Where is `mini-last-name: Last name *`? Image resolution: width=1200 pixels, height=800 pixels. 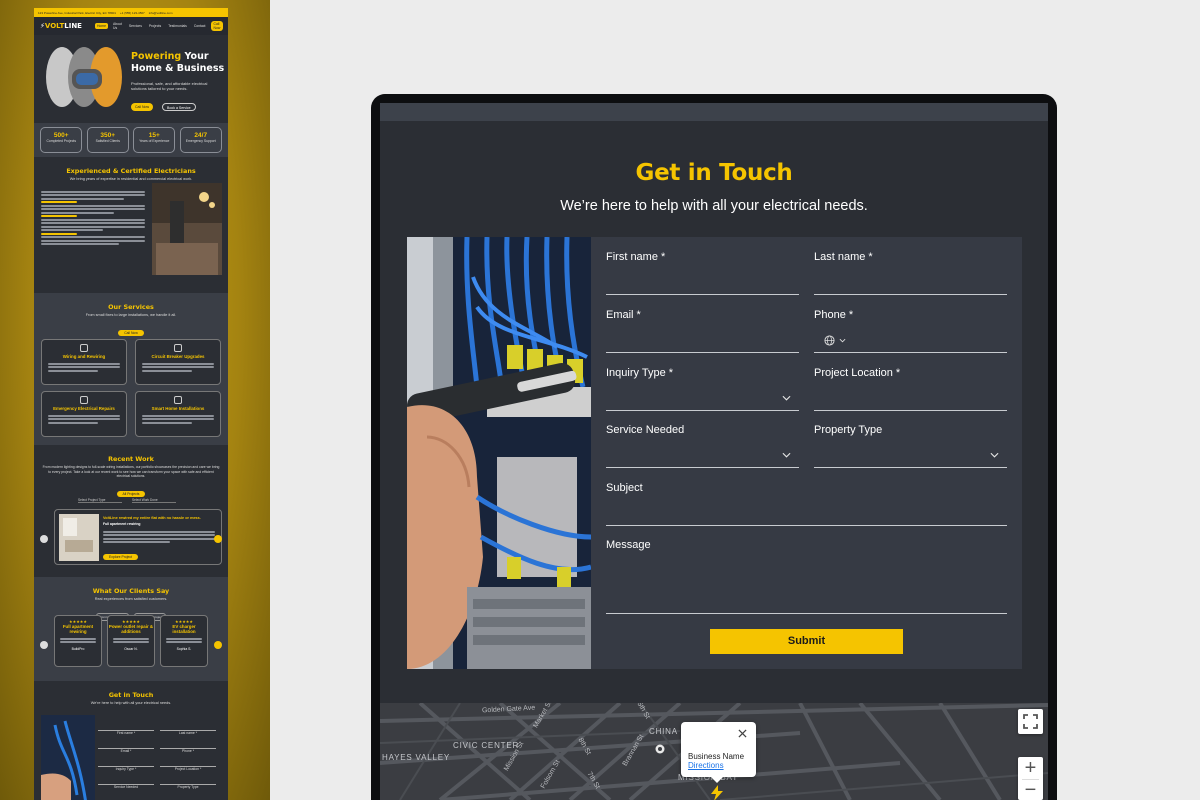
mini-last-name: Last name * is located at coordinates (188, 728).